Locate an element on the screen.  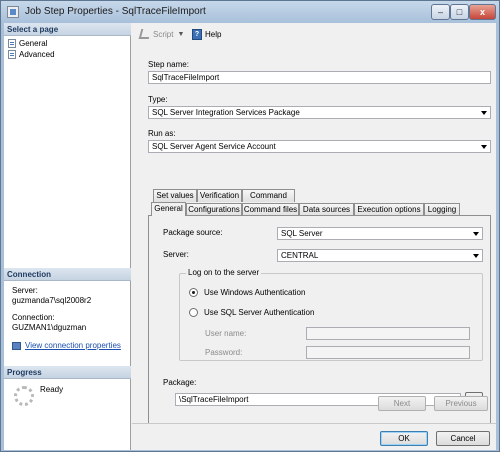
step-name-input: SqlTraceFileImport is located at coordinates (319, 77).